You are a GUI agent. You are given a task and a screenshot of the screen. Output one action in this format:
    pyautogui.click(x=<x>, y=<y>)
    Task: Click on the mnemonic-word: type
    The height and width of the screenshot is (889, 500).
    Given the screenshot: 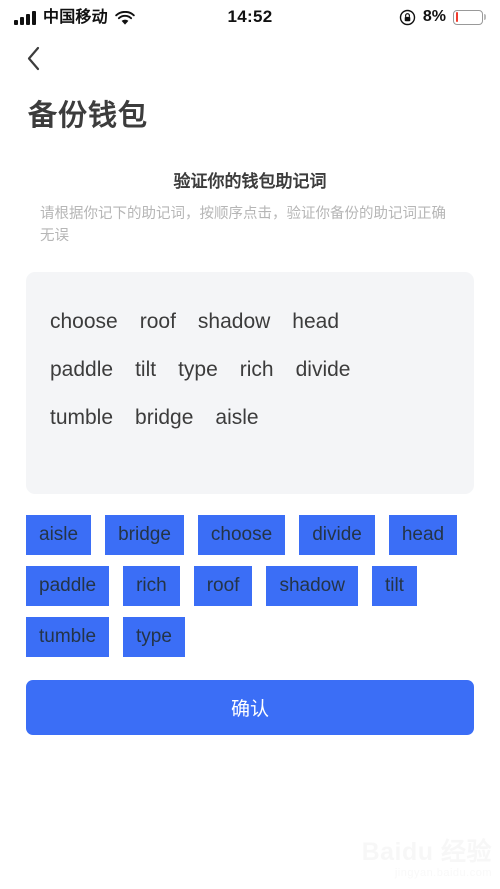 What is the action you would take?
    pyautogui.click(x=198, y=370)
    